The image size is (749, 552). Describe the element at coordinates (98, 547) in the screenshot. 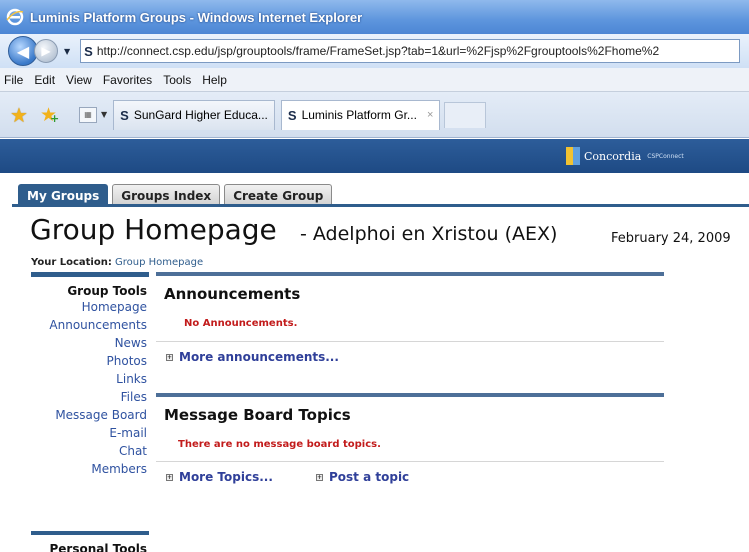

I see `personal-tools-title: Personal Tools` at that location.